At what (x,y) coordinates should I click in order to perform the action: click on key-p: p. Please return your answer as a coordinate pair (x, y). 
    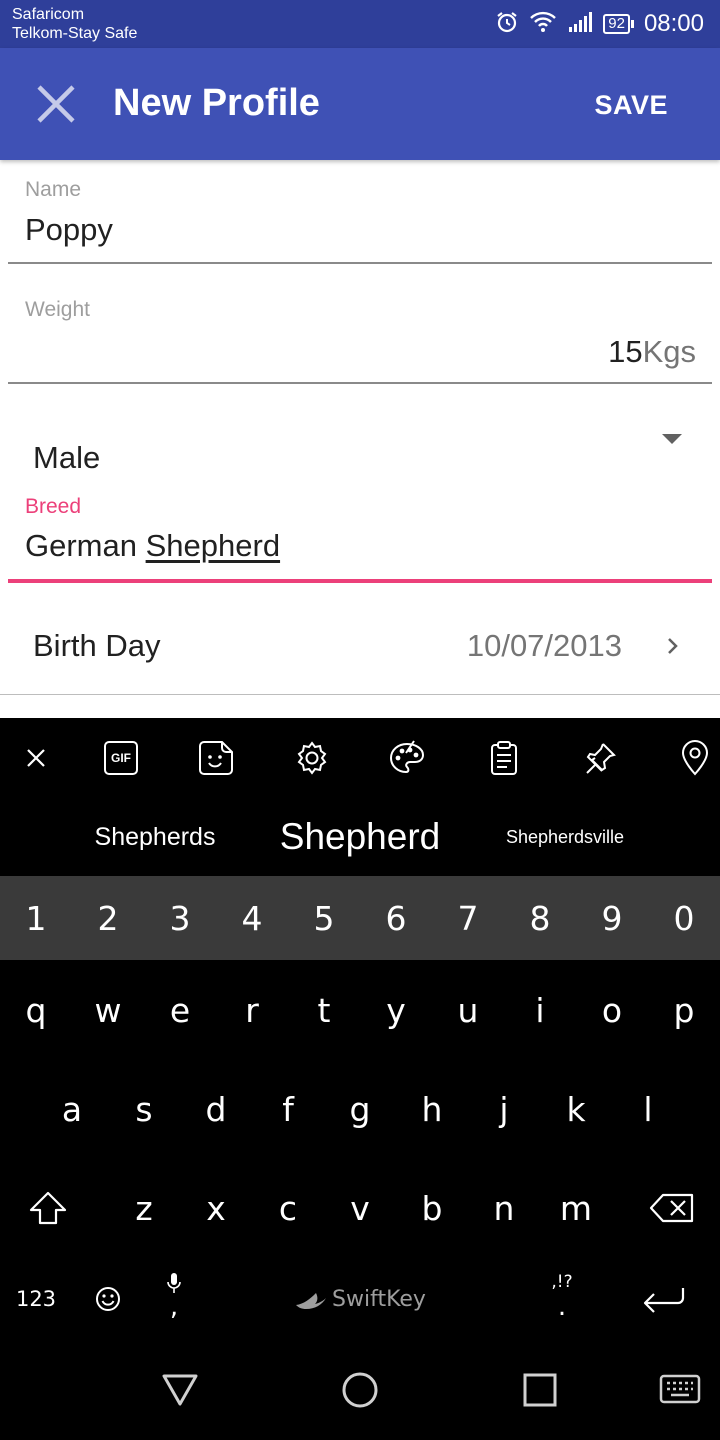
    Looking at the image, I should click on (684, 1010).